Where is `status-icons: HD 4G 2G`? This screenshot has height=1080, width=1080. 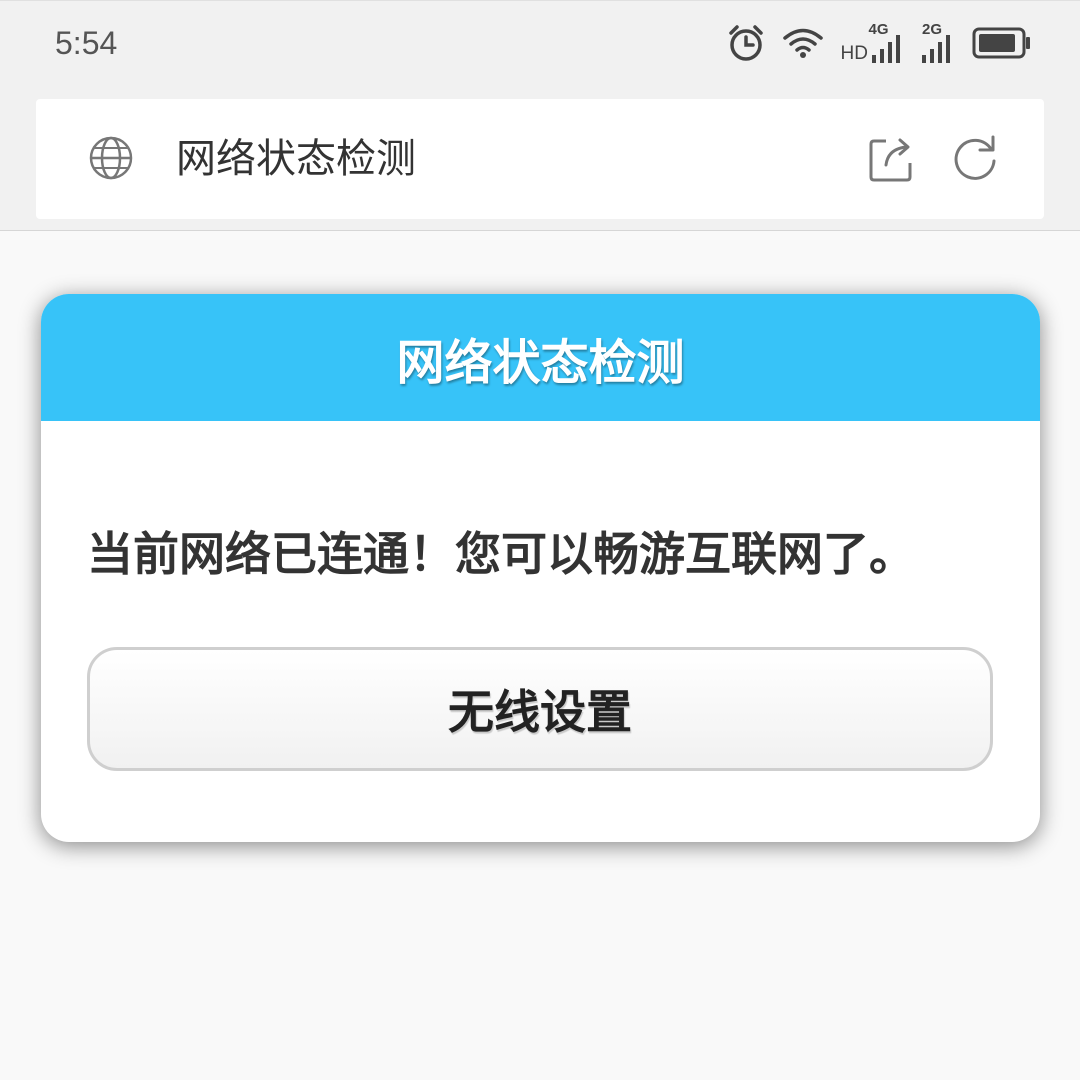 status-icons: HD 4G 2G is located at coordinates (879, 43).